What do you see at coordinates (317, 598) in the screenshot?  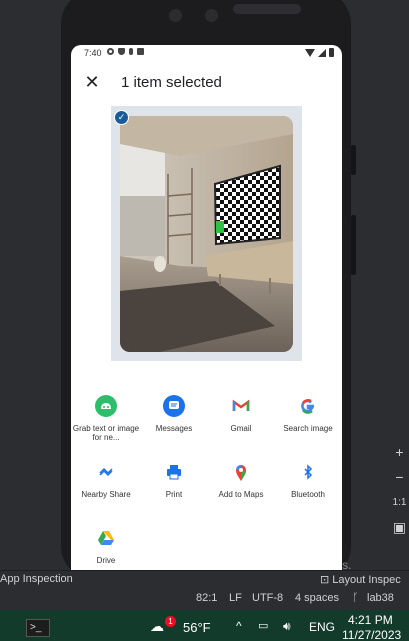 I see `indent-setting: 4 spaces` at bounding box center [317, 598].